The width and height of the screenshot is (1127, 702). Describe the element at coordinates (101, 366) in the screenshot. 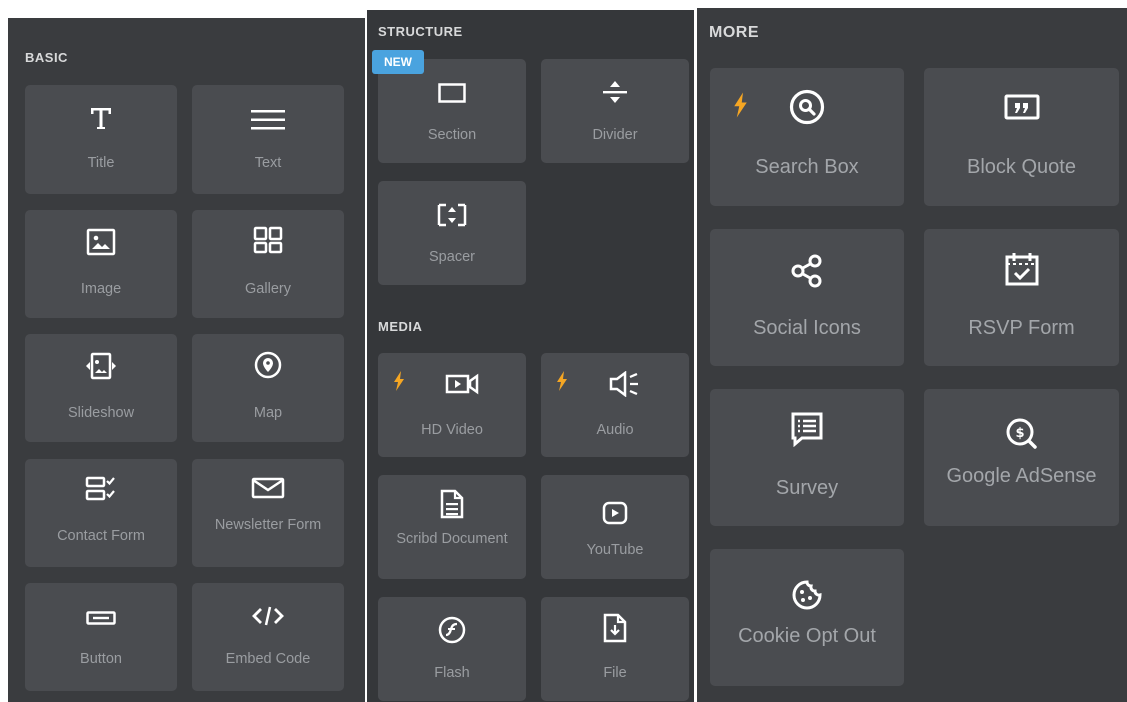

I see `slideshow-icon` at that location.